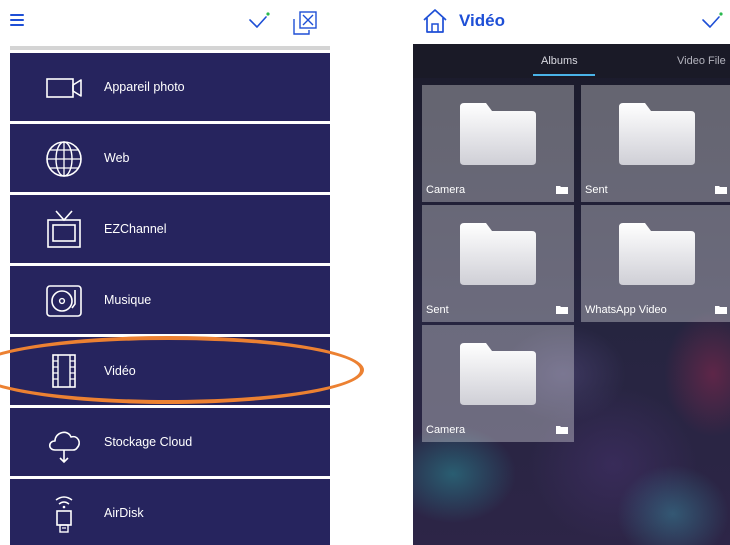 This screenshot has height=545, width=730. Describe the element at coordinates (128, 300) in the screenshot. I see `menu-item-label: Musique` at that location.